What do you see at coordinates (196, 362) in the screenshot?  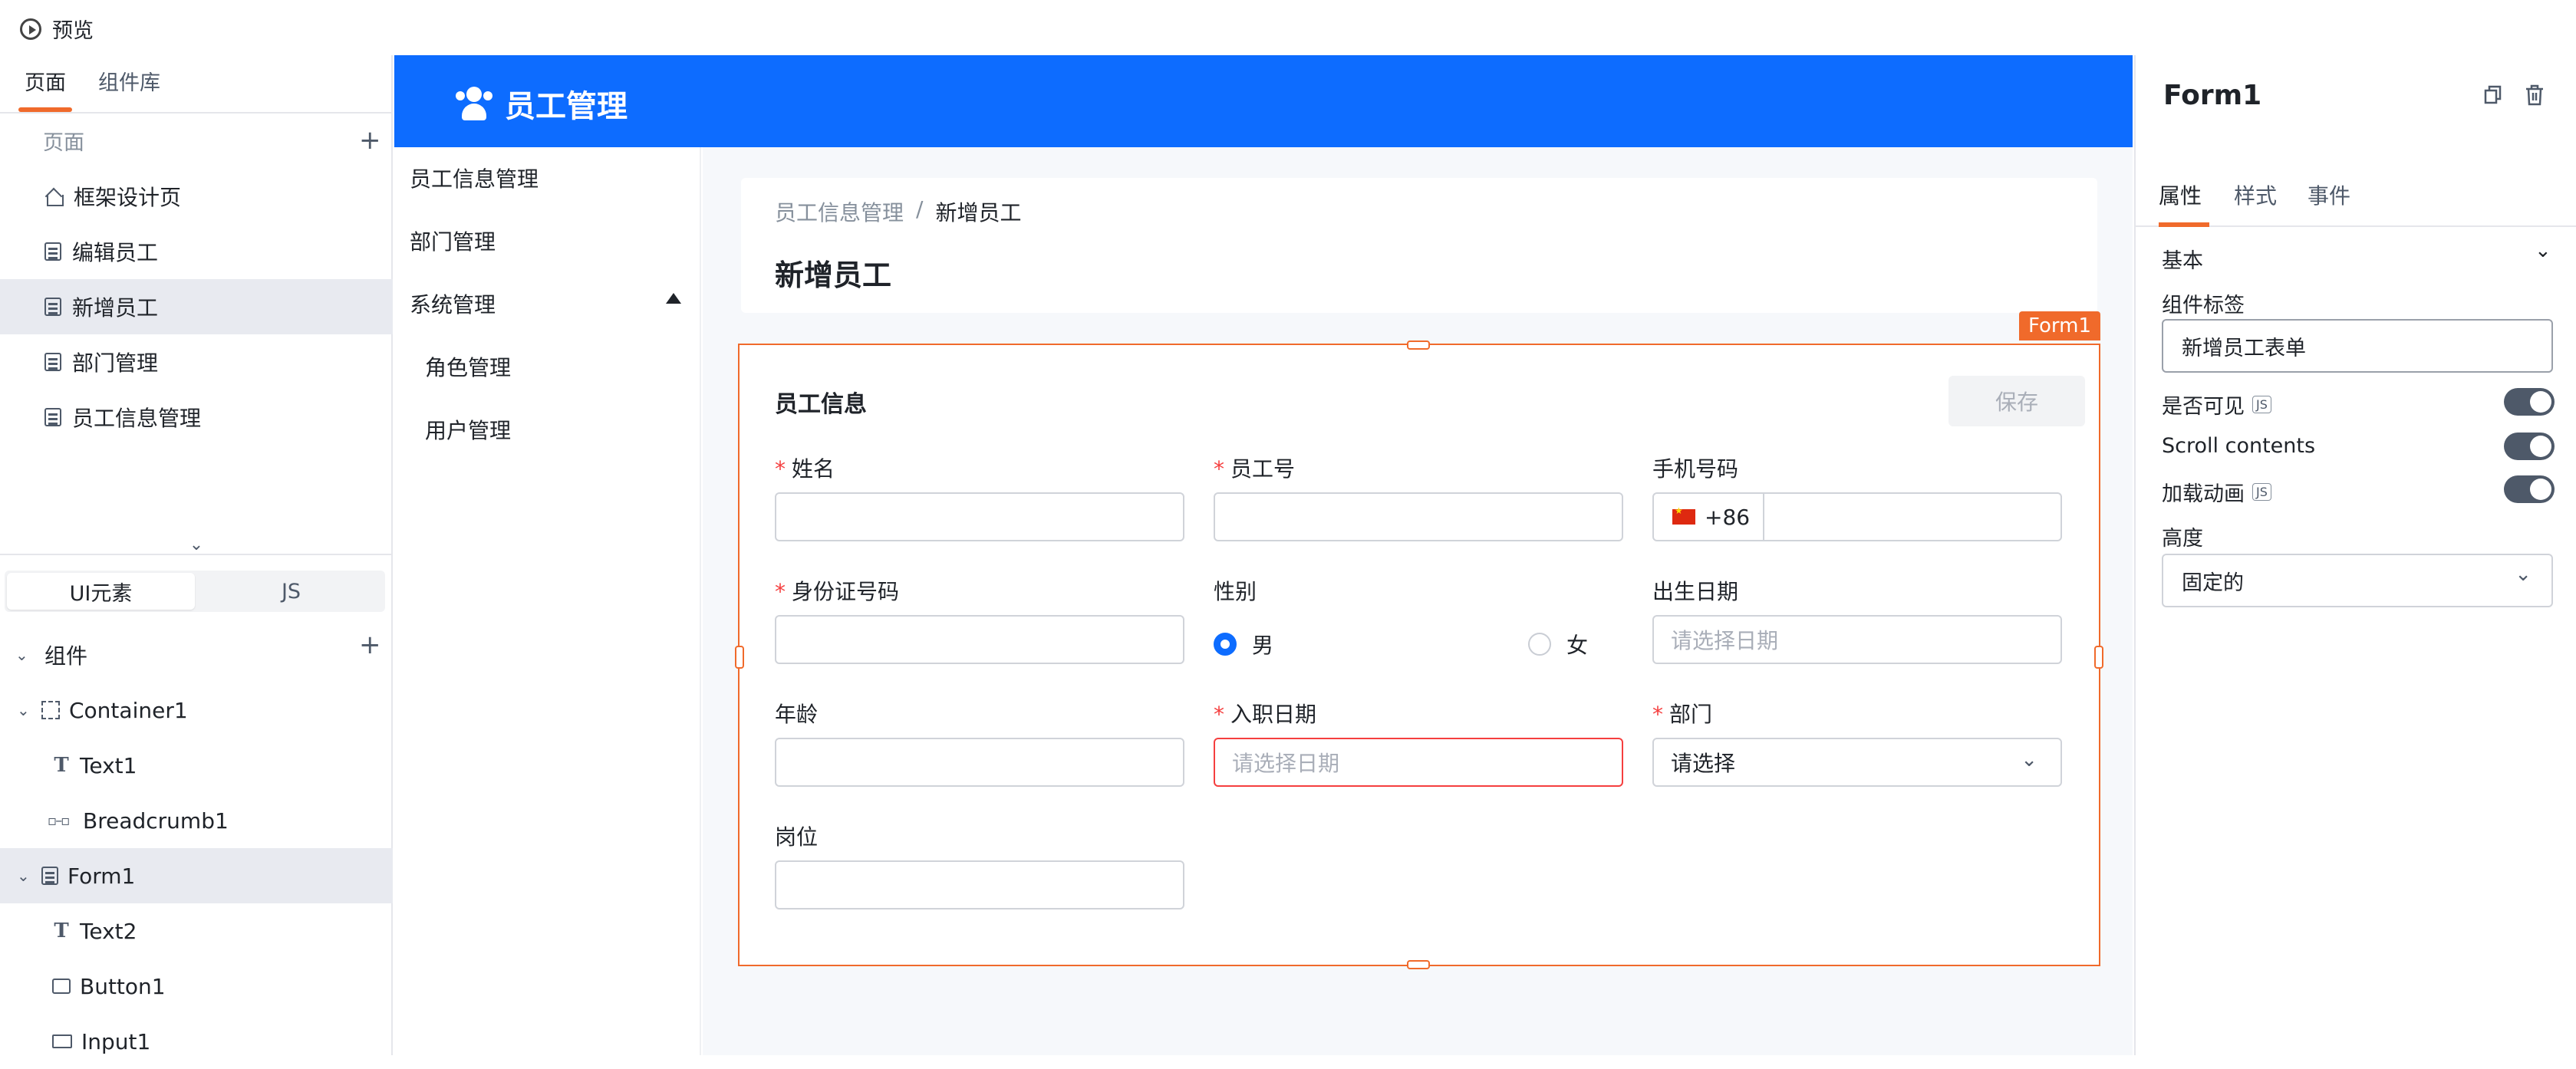 I see `page-item-department: 部门管理` at bounding box center [196, 362].